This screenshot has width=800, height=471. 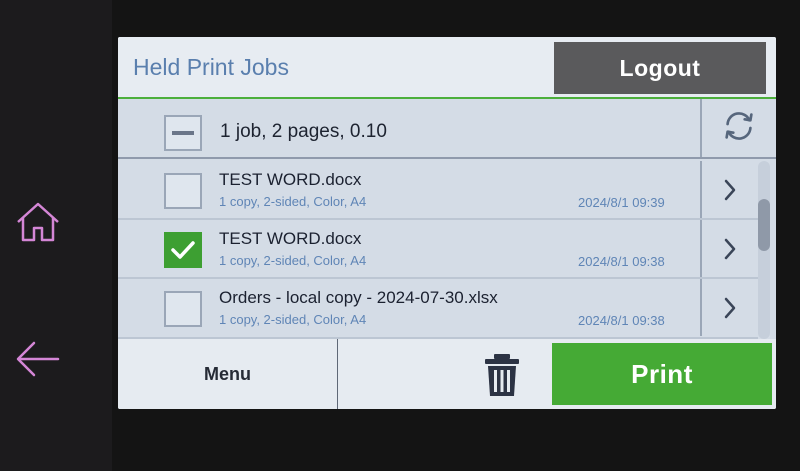 I want to click on page-title: Held Print Jobs, so click(x=211, y=67).